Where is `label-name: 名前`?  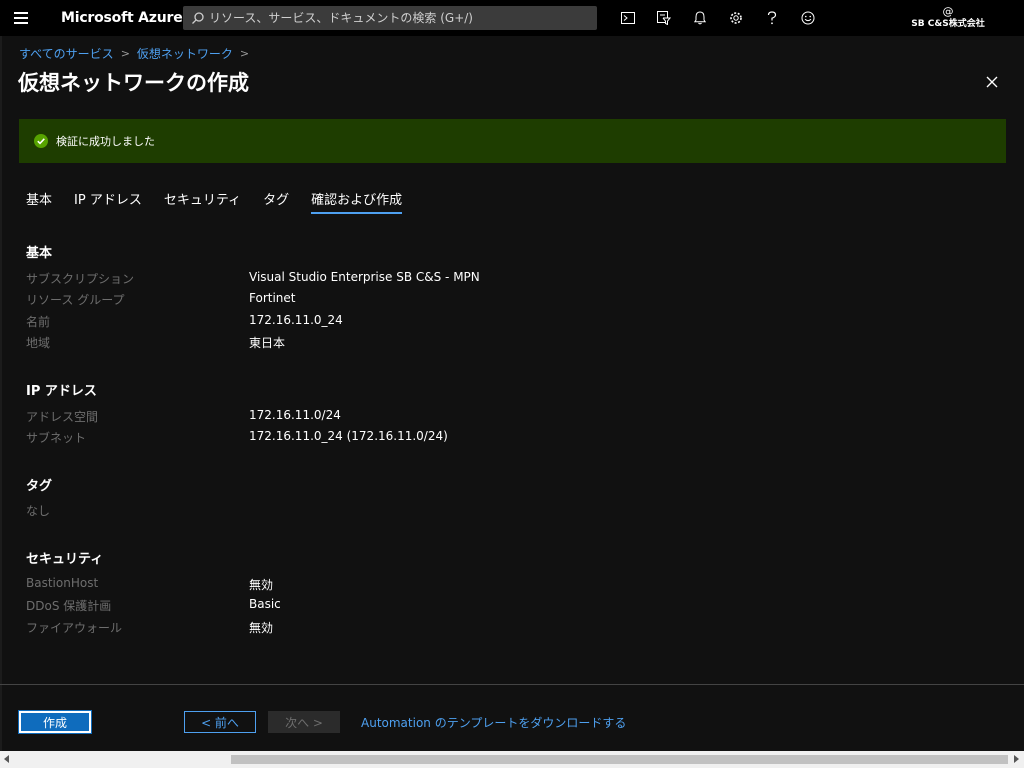 label-name: 名前 is located at coordinates (38, 322).